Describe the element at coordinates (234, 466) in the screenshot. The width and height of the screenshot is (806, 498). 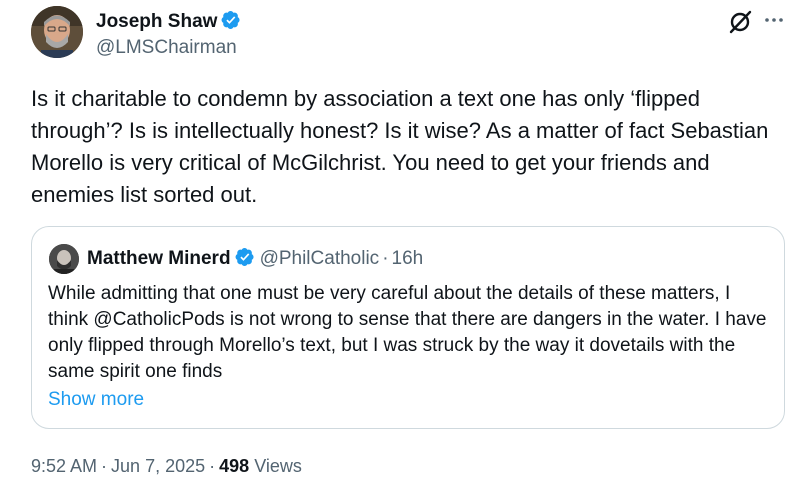
I see `views-count: 498` at that location.